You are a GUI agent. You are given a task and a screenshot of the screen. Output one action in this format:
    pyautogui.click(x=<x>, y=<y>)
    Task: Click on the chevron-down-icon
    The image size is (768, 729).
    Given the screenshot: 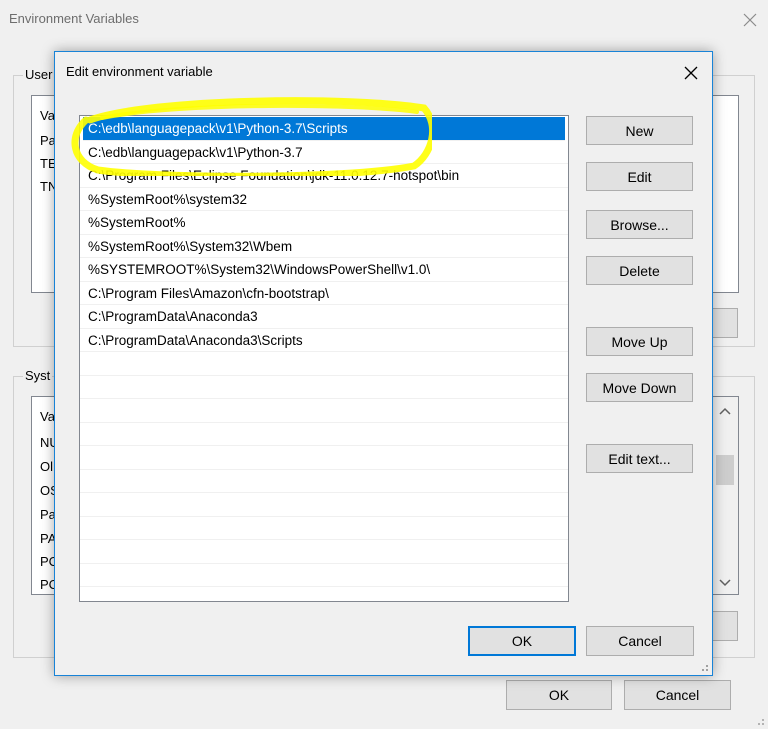 What is the action you would take?
    pyautogui.click(x=725, y=583)
    